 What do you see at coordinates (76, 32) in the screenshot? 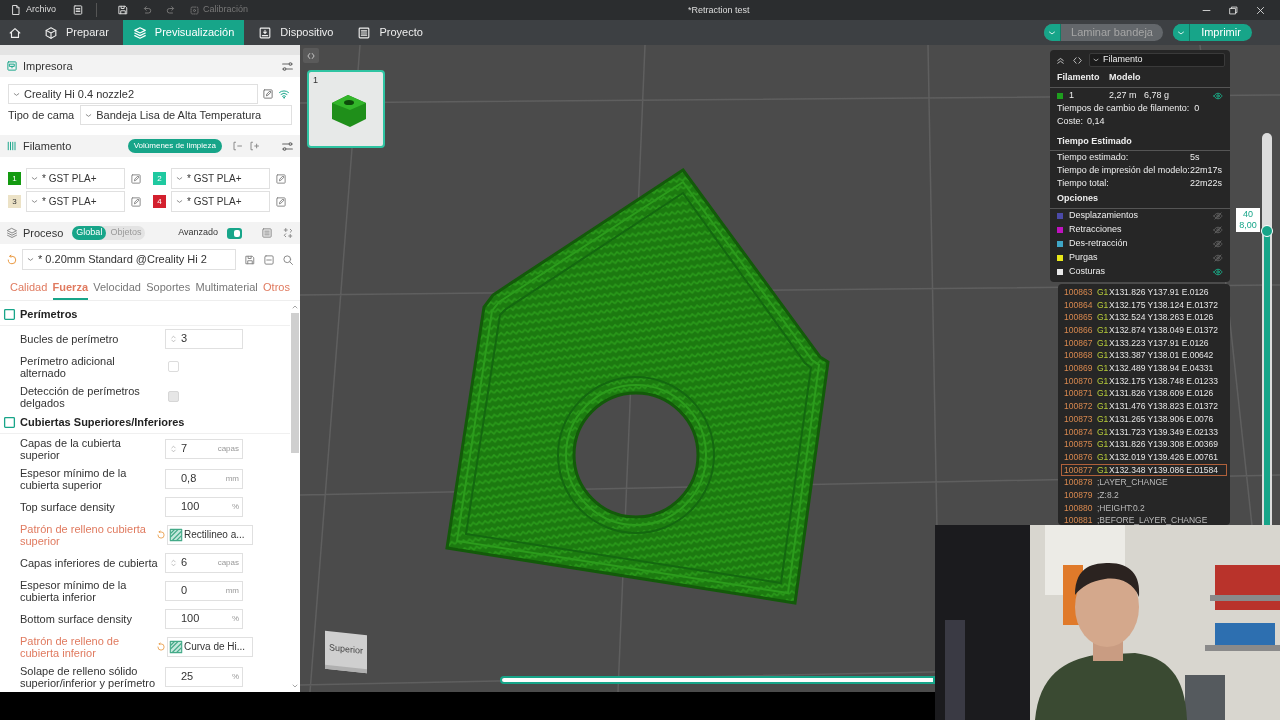
I see `nav-tab: Preparar` at bounding box center [76, 32].